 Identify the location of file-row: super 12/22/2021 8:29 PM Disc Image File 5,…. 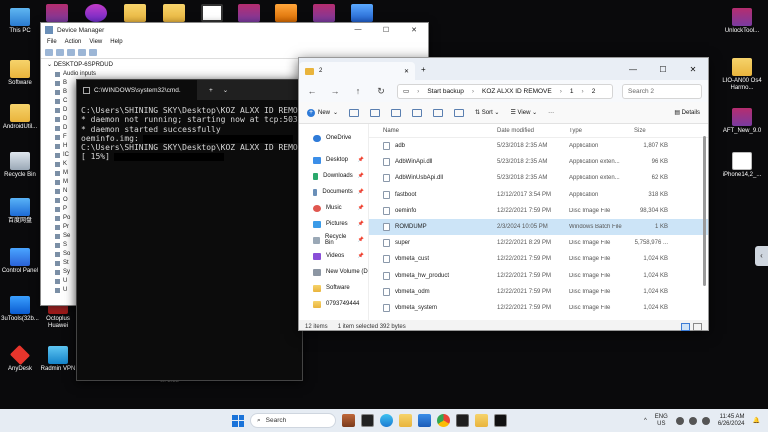
(538, 243).